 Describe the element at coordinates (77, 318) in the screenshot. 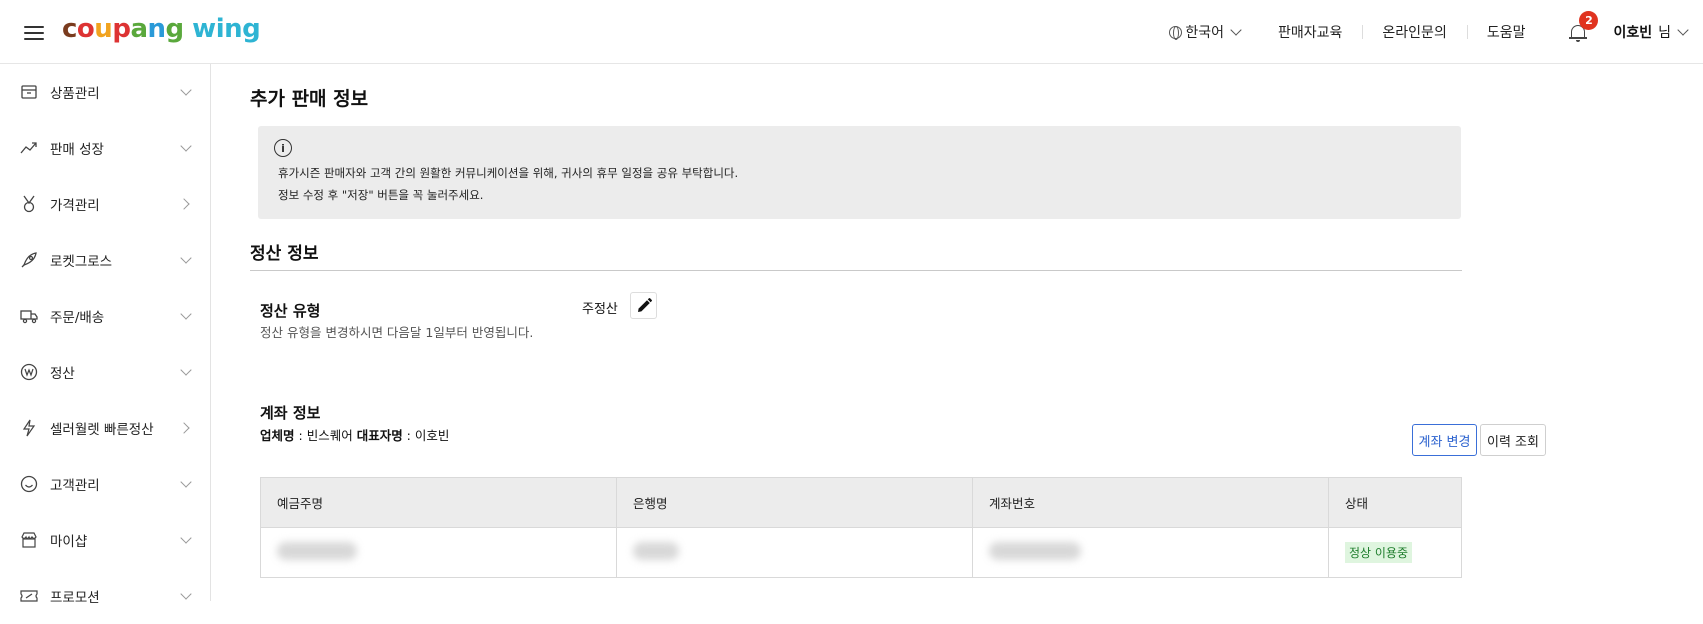

I see `sidebar-item-label: 주문/배송` at that location.